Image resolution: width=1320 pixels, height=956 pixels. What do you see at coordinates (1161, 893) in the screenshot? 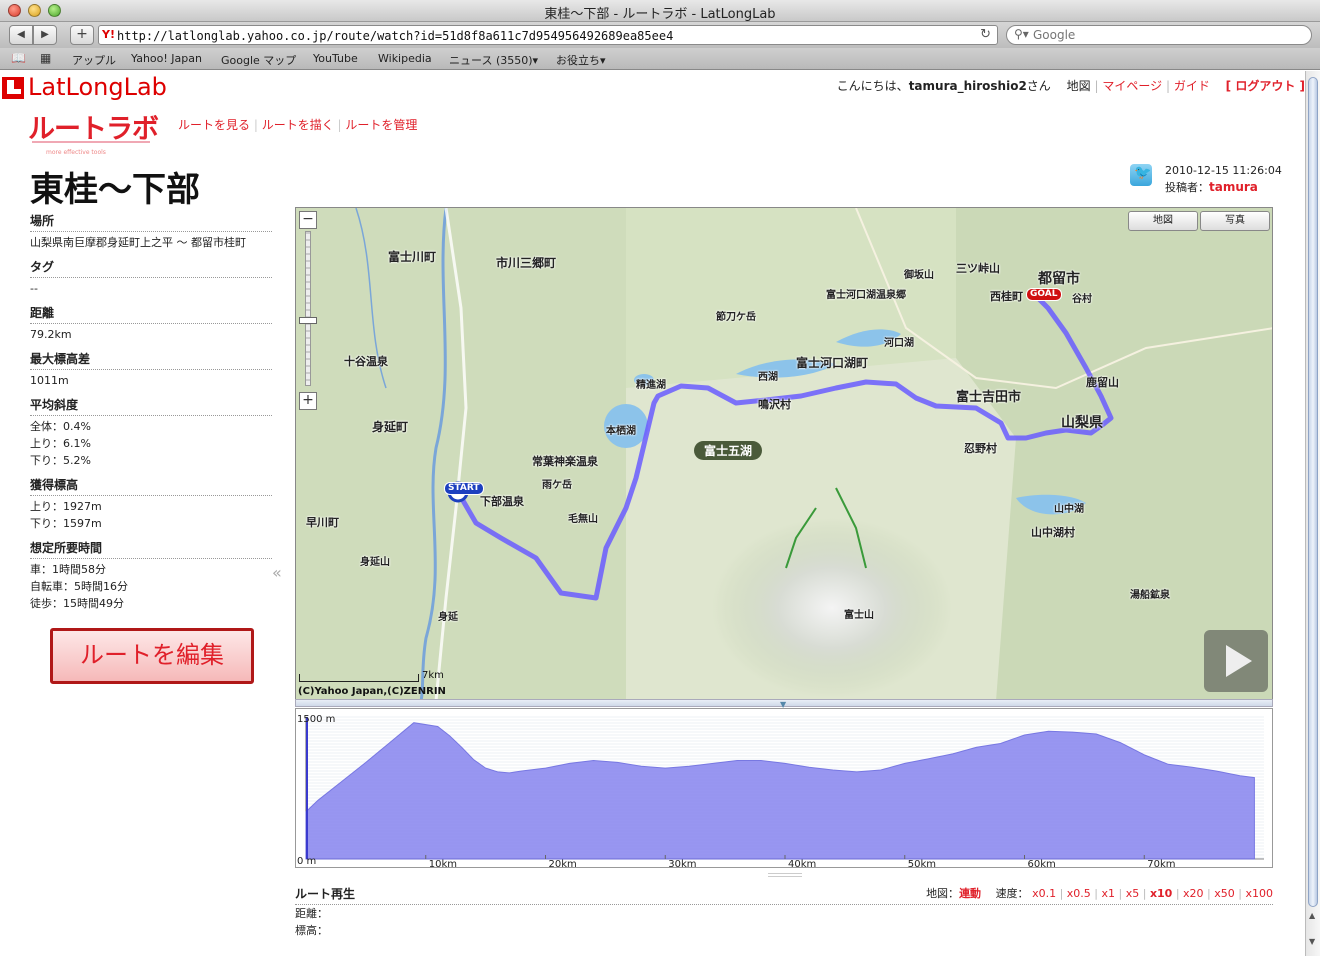
I see `speed-option: x10` at bounding box center [1161, 893].